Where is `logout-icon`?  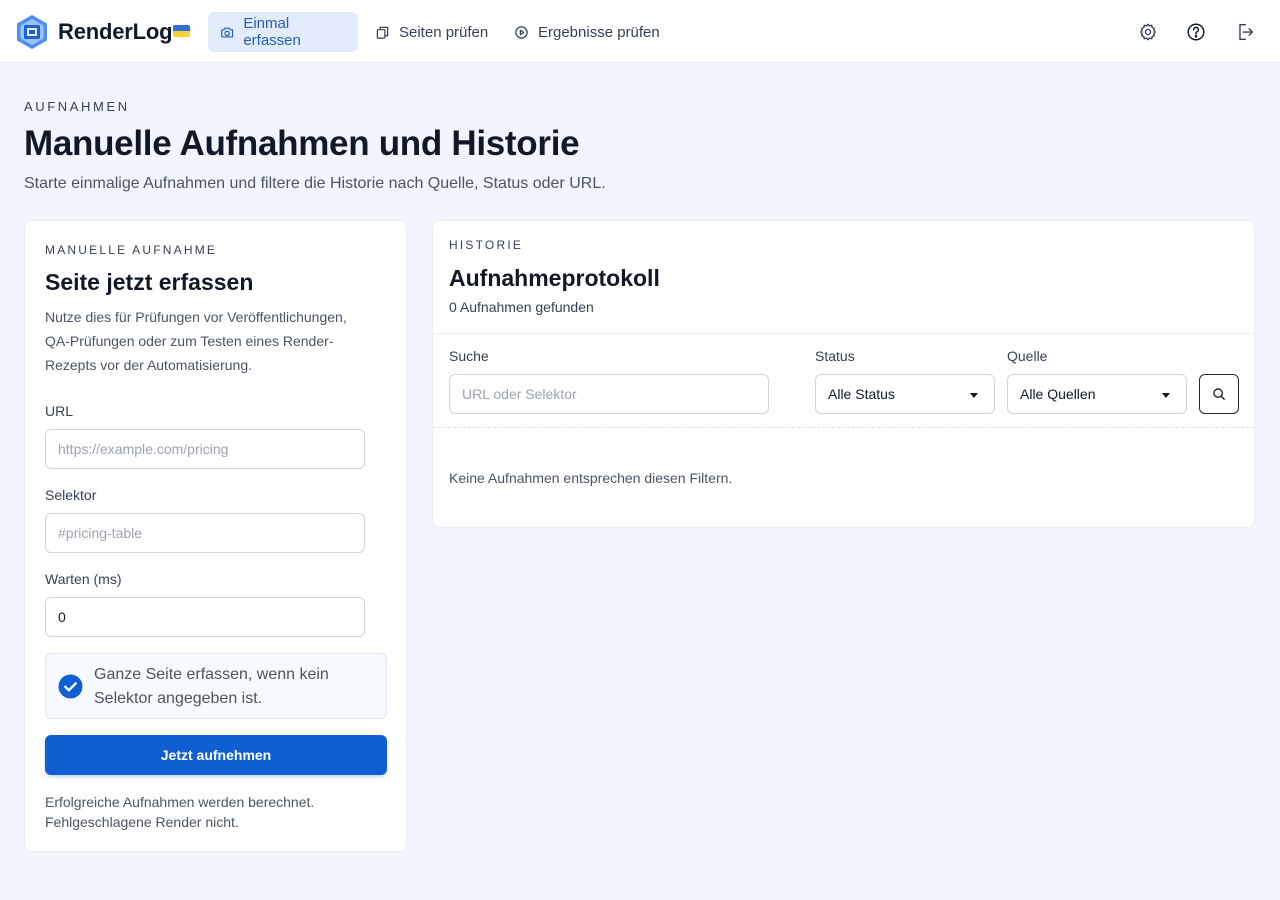 logout-icon is located at coordinates (1246, 32).